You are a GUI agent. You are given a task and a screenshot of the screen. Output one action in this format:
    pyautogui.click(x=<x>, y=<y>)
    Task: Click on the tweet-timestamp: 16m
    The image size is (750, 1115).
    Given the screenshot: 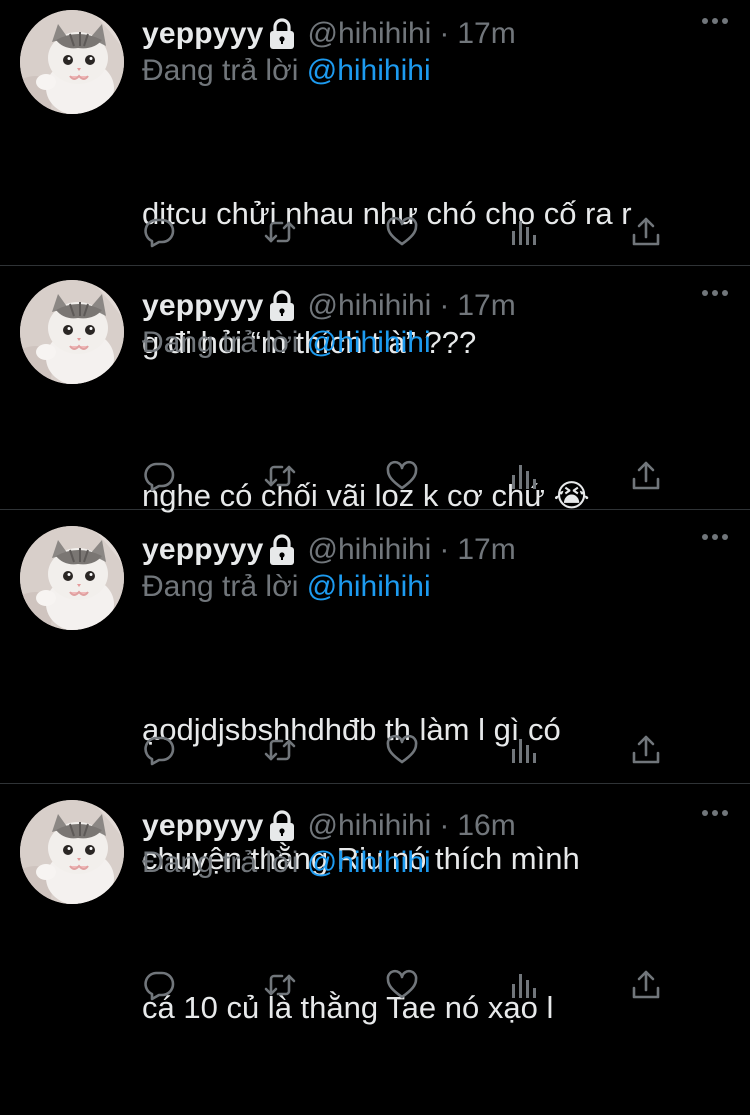 What is the action you would take?
    pyautogui.click(x=486, y=826)
    